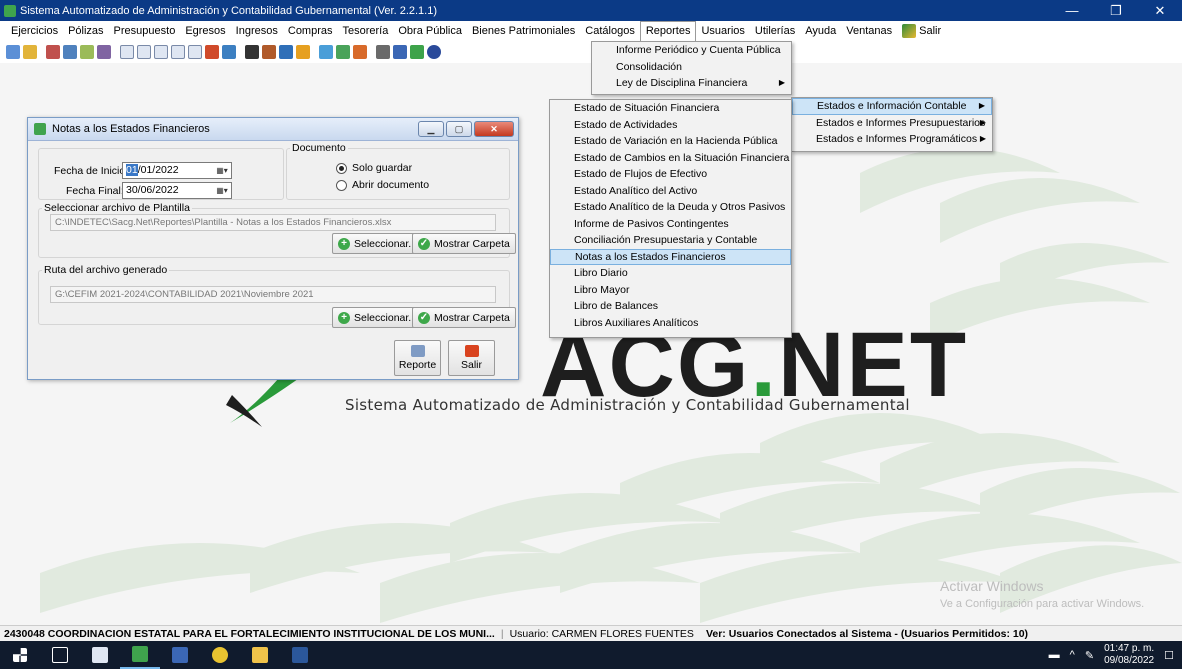 This screenshot has height=669, width=1182. Describe the element at coordinates (820, 31) in the screenshot. I see `menu-ayuda: Ayuda` at that location.